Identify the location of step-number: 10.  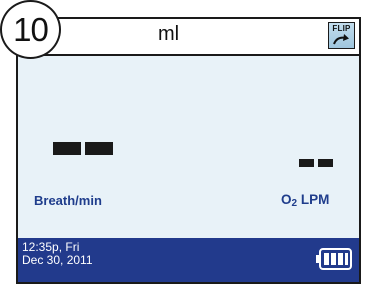
(31, 29).